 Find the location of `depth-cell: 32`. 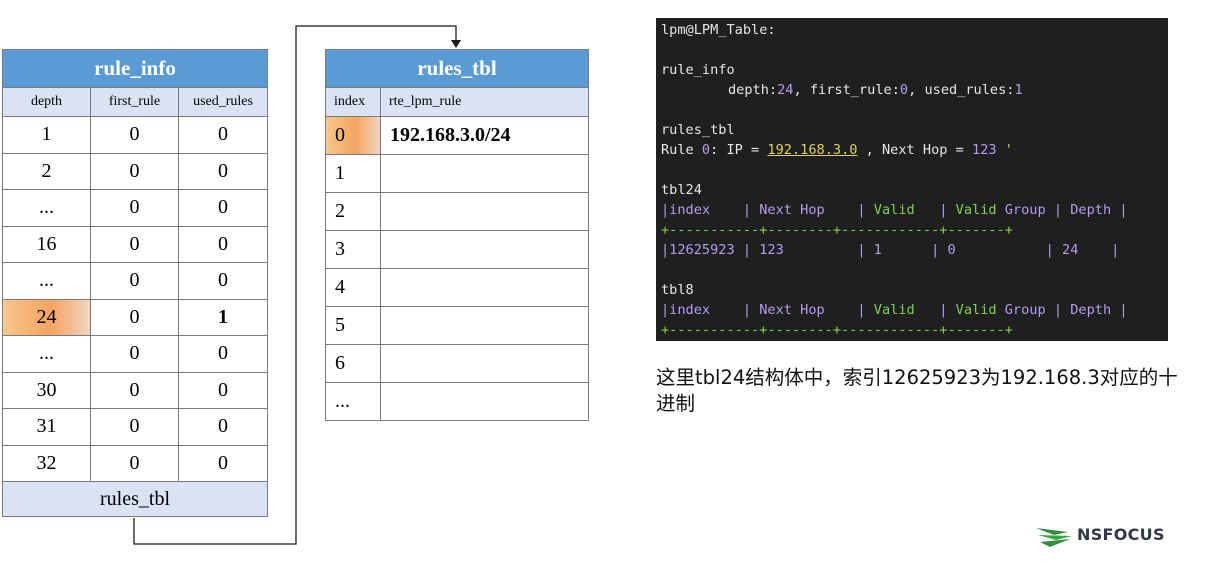

depth-cell: 32 is located at coordinates (46, 463).